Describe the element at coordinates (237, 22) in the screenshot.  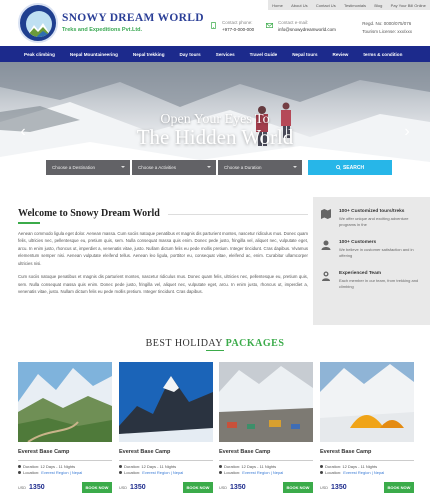
I see `phone-label: Contact phone:` at that location.